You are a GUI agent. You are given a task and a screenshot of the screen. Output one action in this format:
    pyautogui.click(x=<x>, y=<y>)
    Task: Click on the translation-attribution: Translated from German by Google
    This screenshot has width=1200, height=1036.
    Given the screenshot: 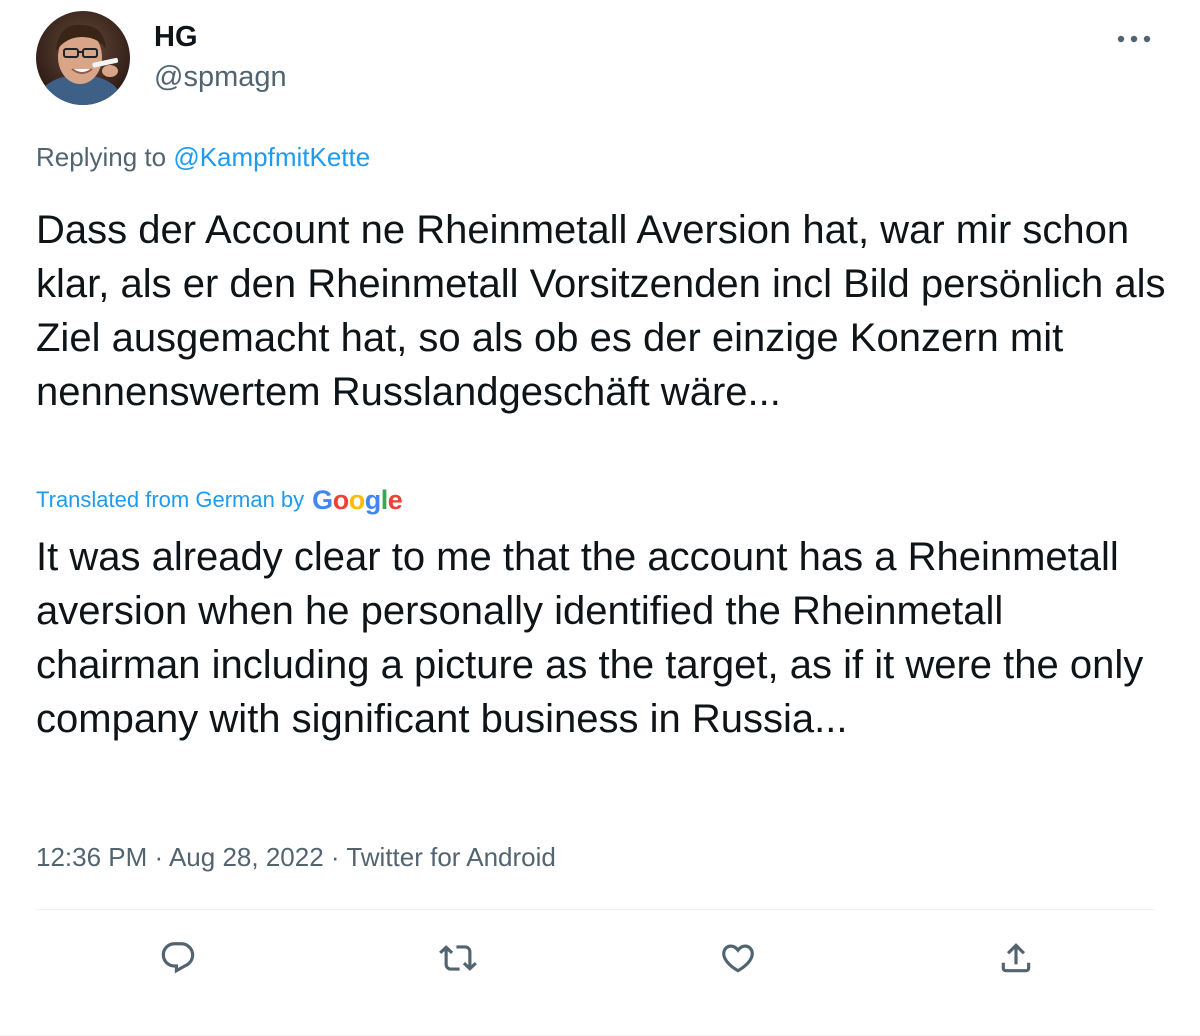 What is the action you would take?
    pyautogui.click(x=219, y=500)
    